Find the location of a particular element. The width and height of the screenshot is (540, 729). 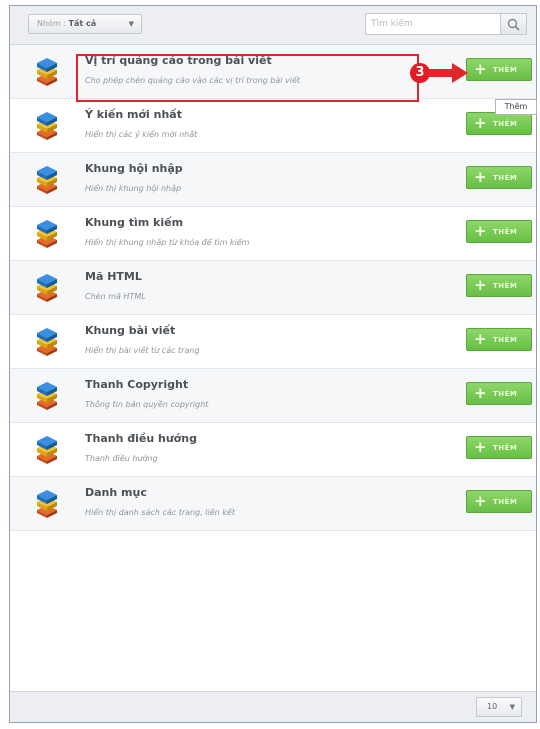

search-icon is located at coordinates (513, 24).